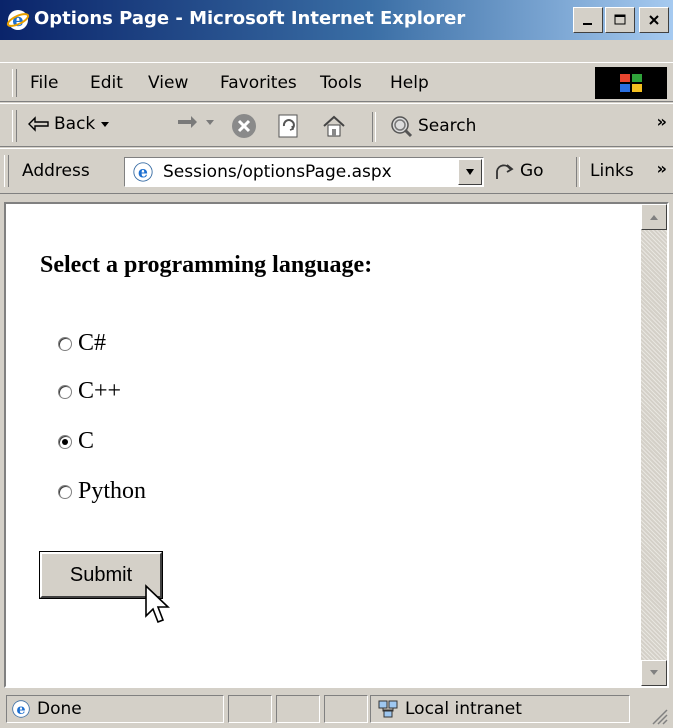 This screenshot has height=728, width=673. Describe the element at coordinates (65, 441) in the screenshot. I see `radio-c` at that location.